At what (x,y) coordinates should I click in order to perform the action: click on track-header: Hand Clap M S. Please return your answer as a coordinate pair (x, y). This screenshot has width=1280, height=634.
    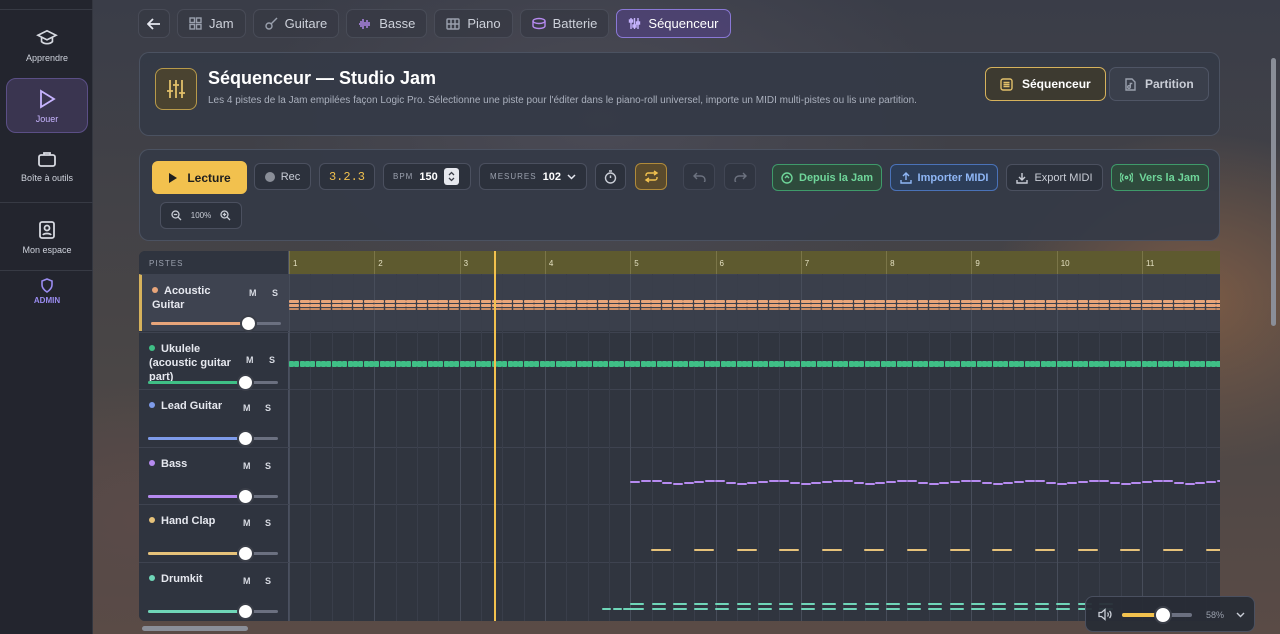
    Looking at the image, I should click on (214, 533).